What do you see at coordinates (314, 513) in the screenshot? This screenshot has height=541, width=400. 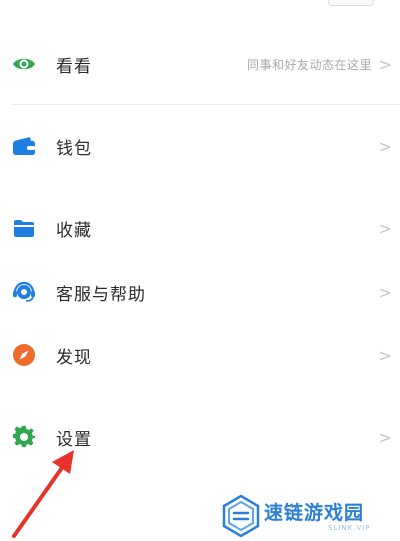 I see `watermark-title: 速链游戏园` at bounding box center [314, 513].